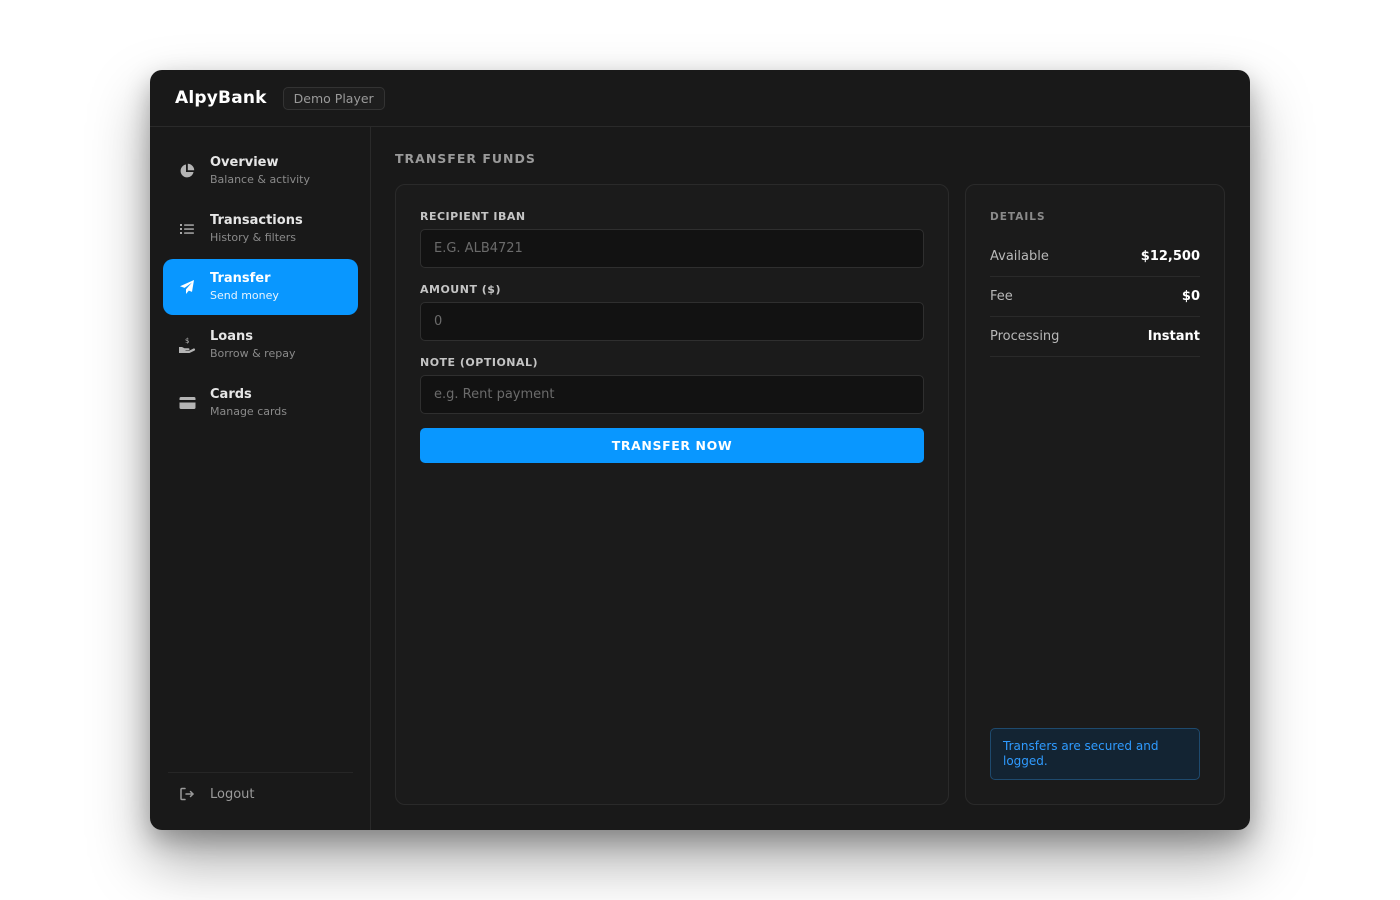 The width and height of the screenshot is (1400, 900). I want to click on iban-label: RECIPIENT IBAN, so click(473, 216).